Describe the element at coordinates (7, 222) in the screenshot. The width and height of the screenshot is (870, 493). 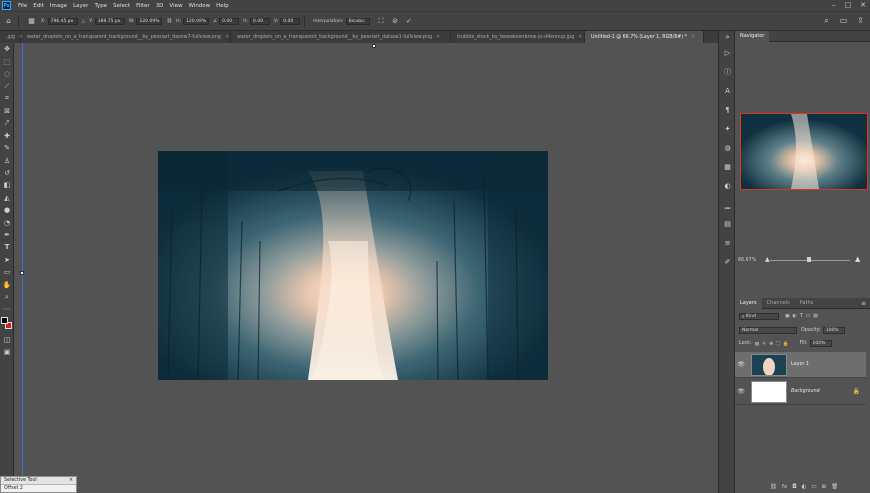
I see `dodge-tool-icon: ◔` at that location.